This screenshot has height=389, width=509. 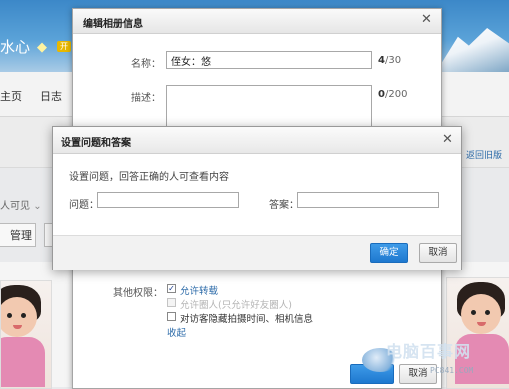 I want to click on return-old-version-link: 返回旧版, so click(x=484, y=154).